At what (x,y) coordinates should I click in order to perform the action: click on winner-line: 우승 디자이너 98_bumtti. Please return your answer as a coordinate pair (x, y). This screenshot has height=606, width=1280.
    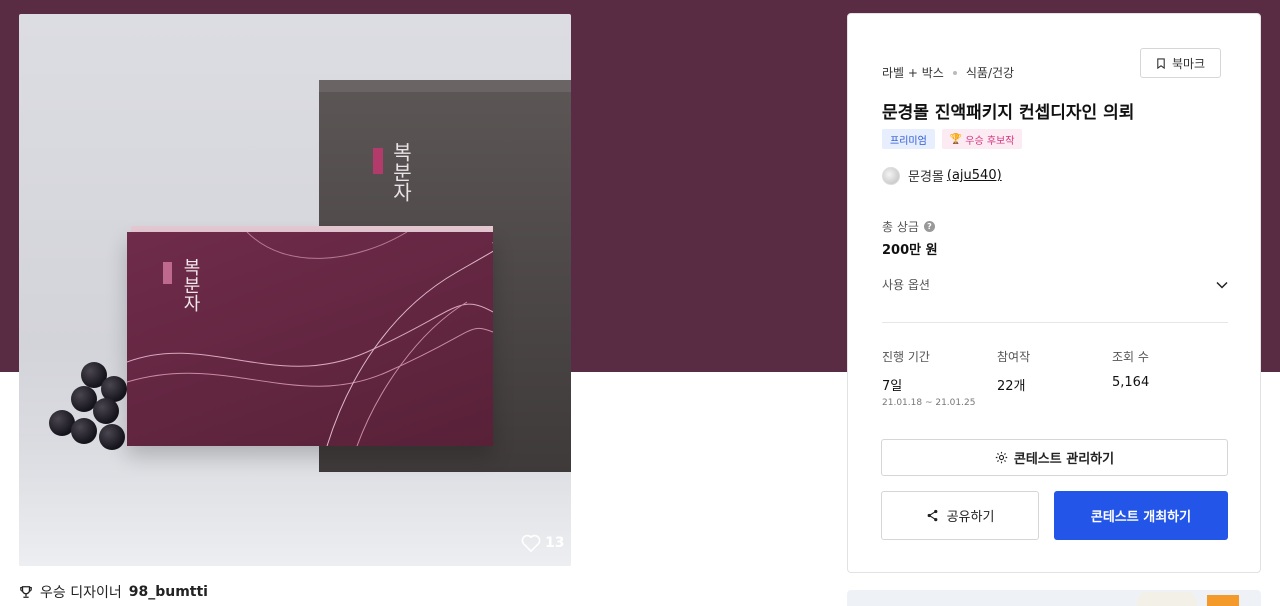
    Looking at the image, I should click on (113, 592).